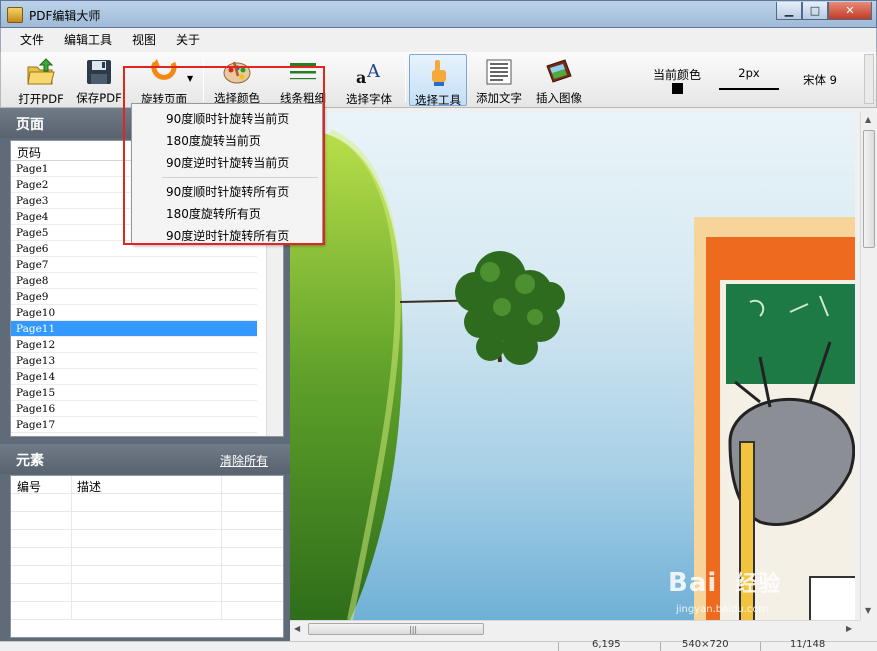 This screenshot has width=877, height=651. I want to click on add-text-button: 添加文字, so click(499, 80).